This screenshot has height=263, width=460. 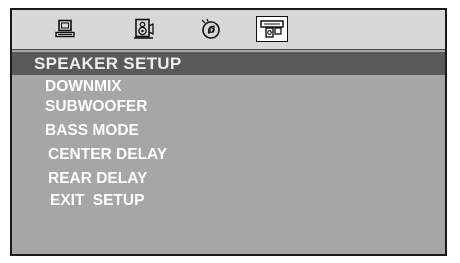 I want to click on setup-tab-bar, so click(x=228, y=30).